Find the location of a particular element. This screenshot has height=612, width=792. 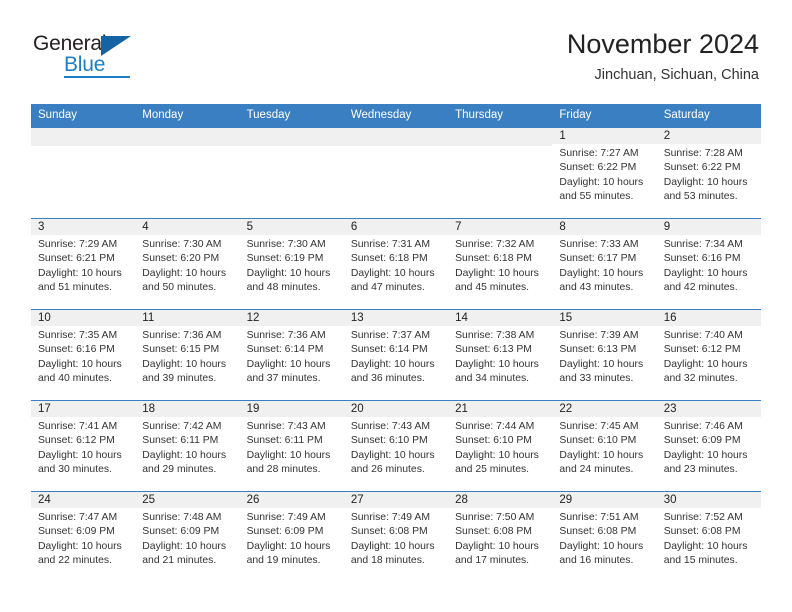

day-number: 26 is located at coordinates (291, 500).